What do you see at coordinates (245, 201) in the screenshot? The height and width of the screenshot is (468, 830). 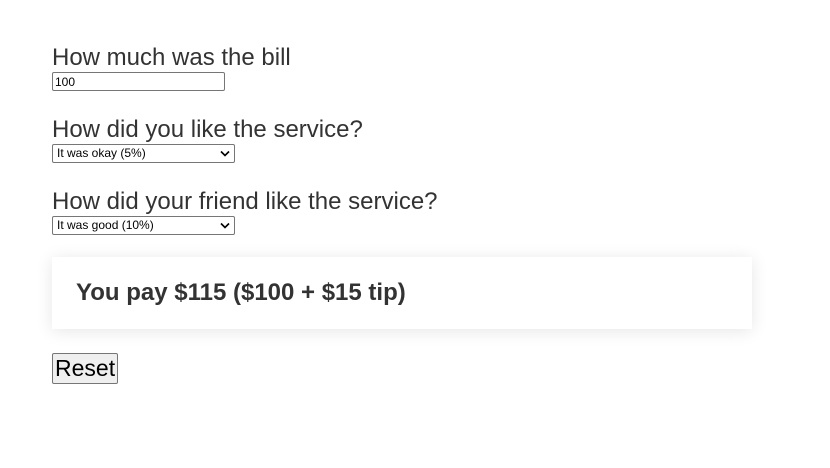 I see `friend-service-label: How did your friend like the service?` at bounding box center [245, 201].